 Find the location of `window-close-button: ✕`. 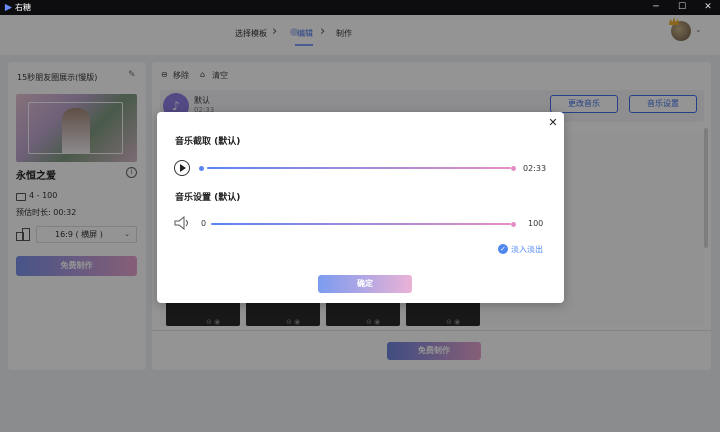

window-close-button: ✕ is located at coordinates (708, 7).